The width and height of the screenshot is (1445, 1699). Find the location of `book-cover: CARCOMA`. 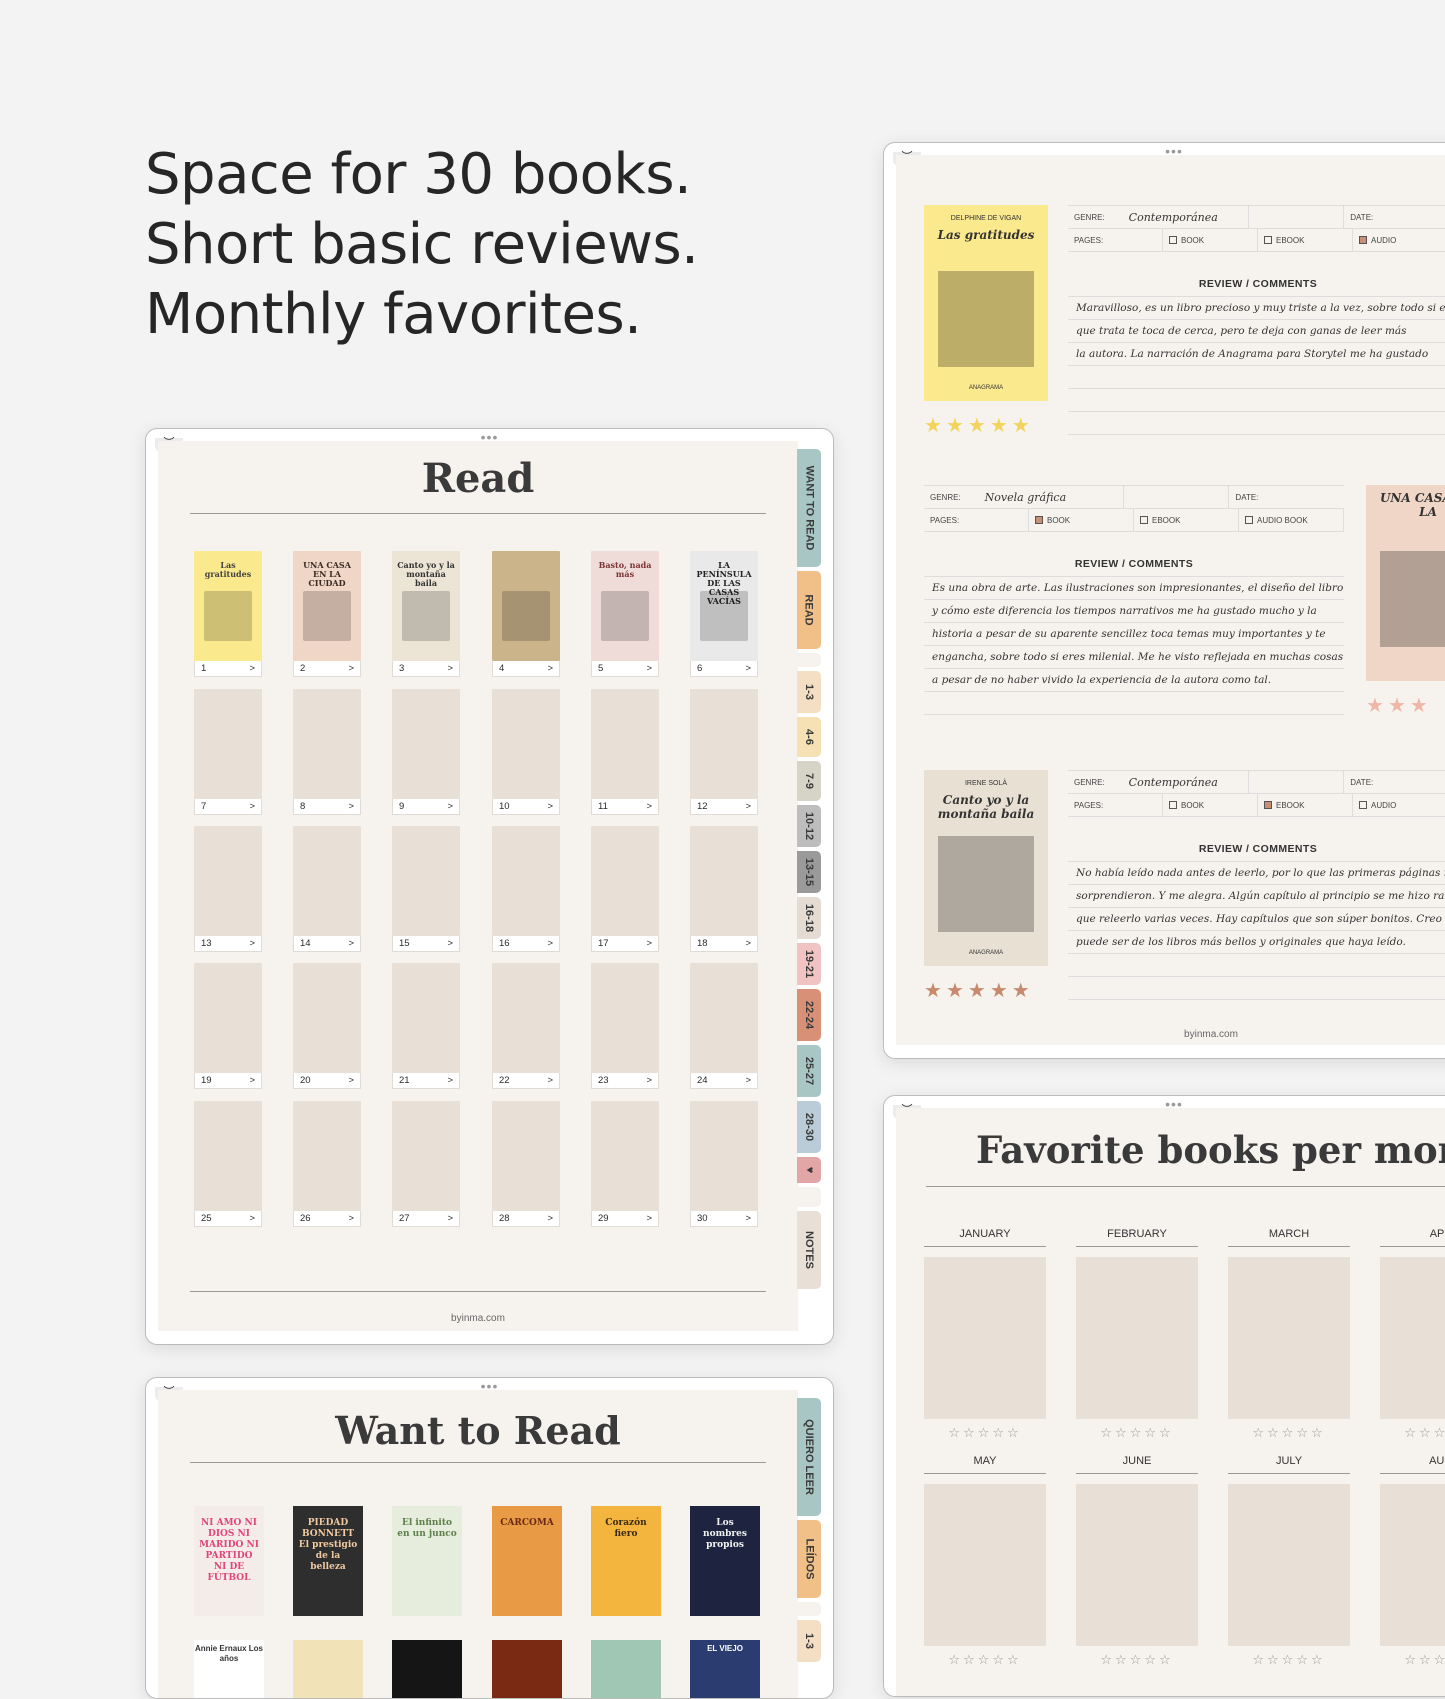

book-cover: CARCOMA is located at coordinates (527, 1561).